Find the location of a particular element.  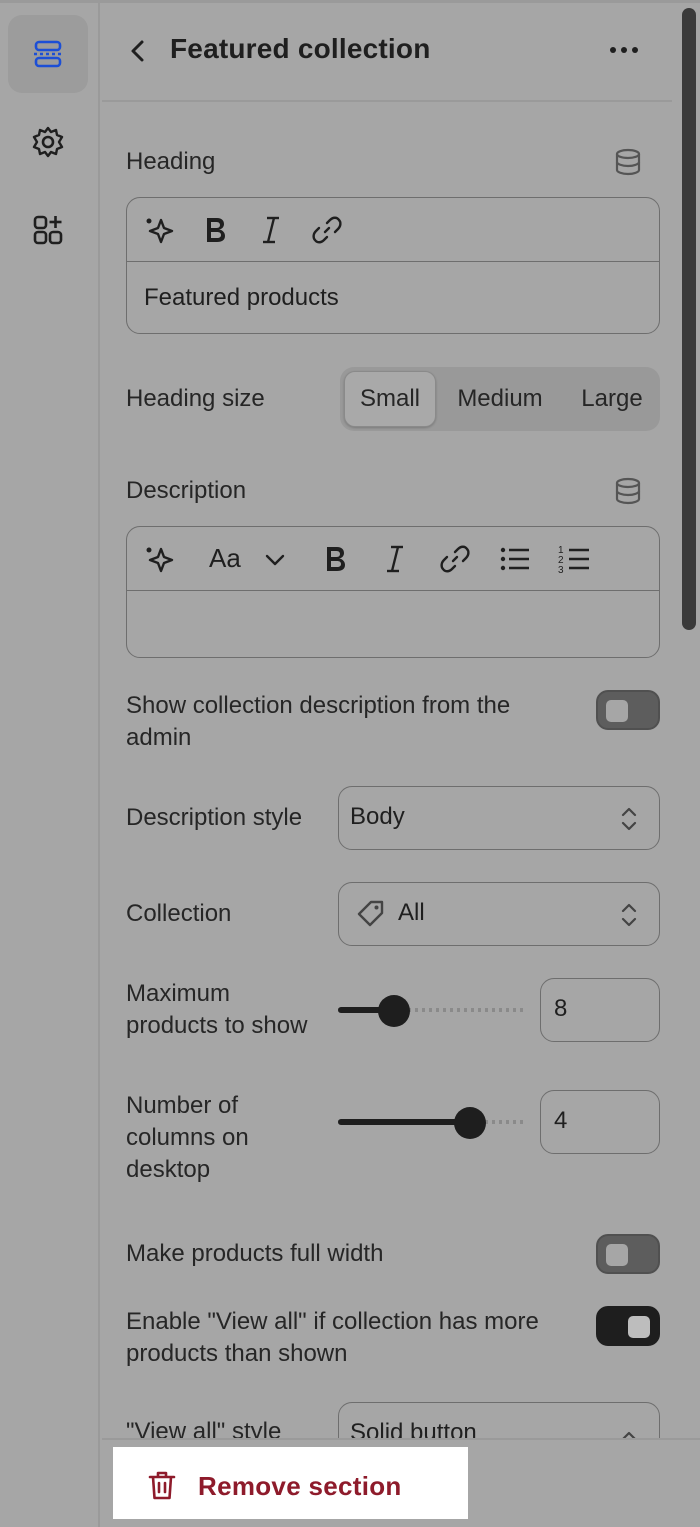

tag-icon is located at coordinates (370, 913).